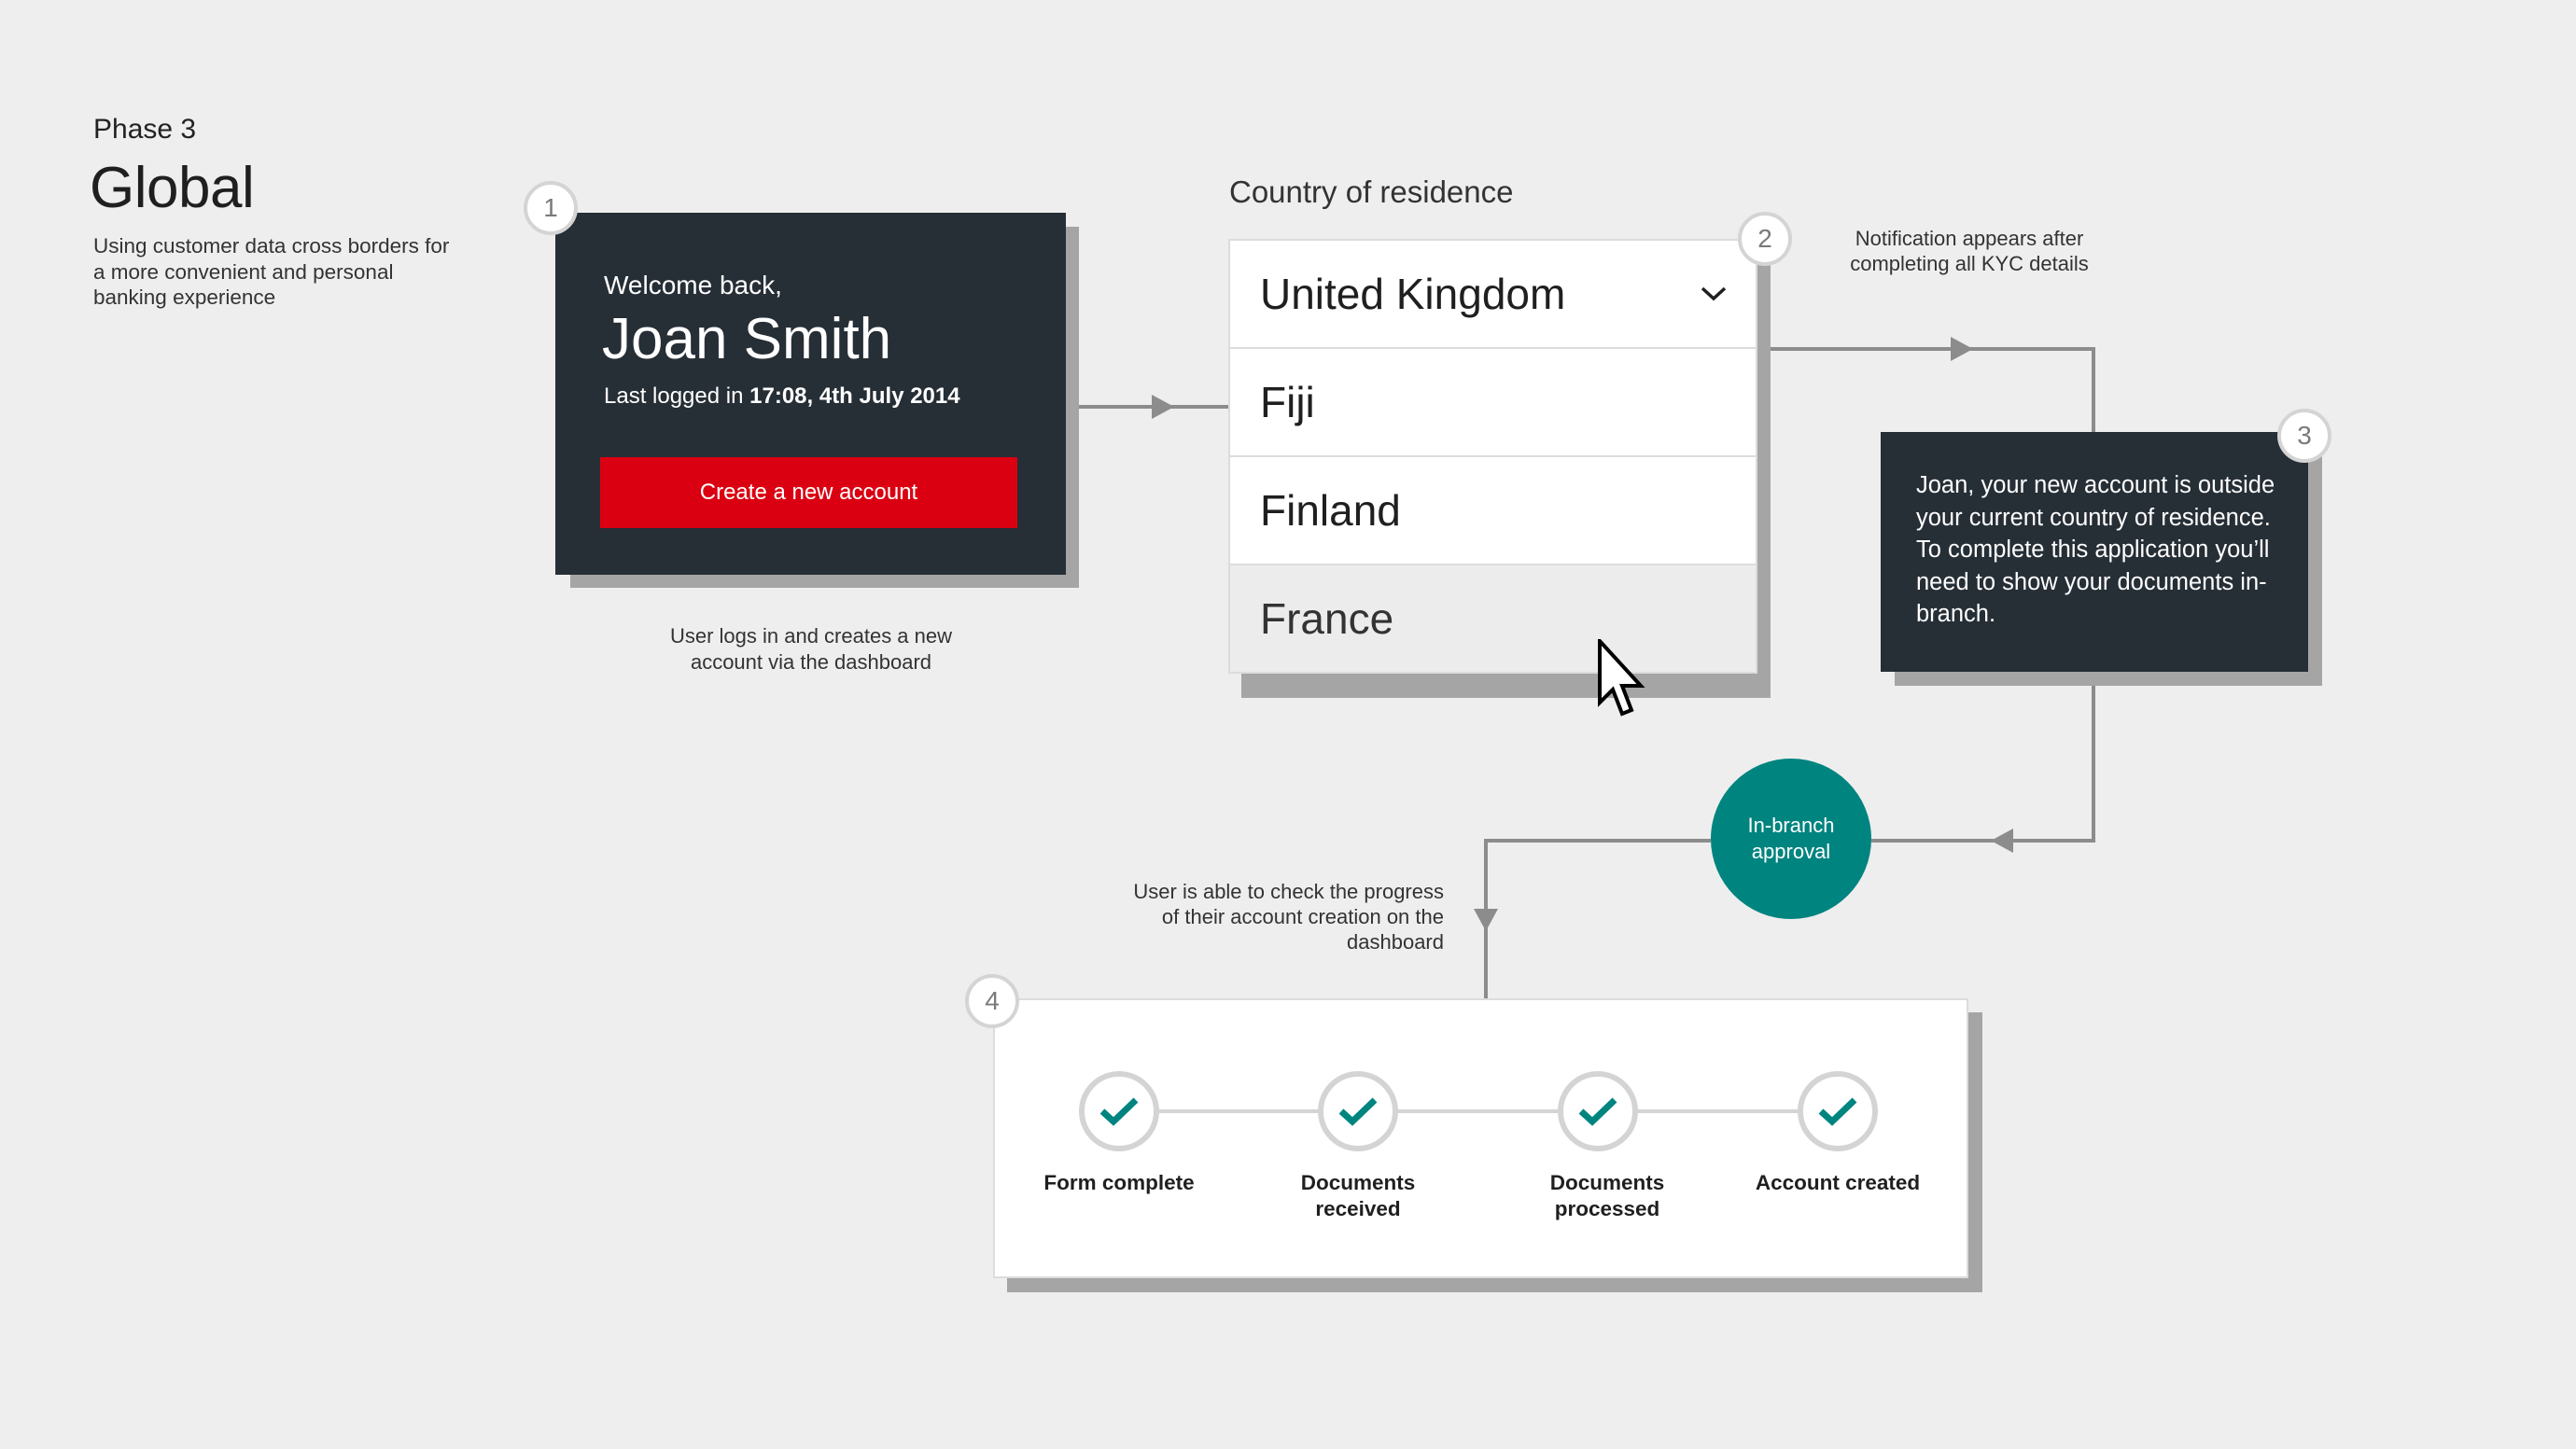  Describe the element at coordinates (1492, 510) in the screenshot. I see `country-option-finland: Finland` at that location.